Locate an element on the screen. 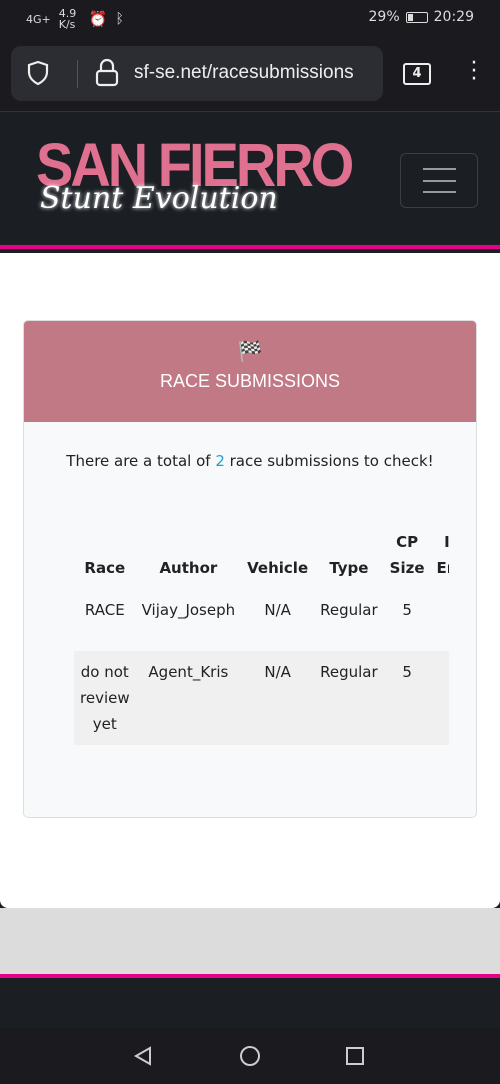 The width and height of the screenshot is (500, 1084). tab-switcher-button: 4 is located at coordinates (417, 74).